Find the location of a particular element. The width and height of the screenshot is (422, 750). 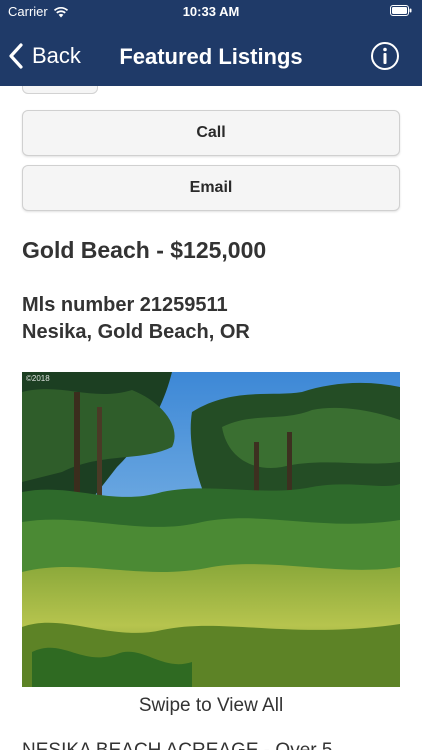

status-time: 10:33 AM is located at coordinates (211, 11).